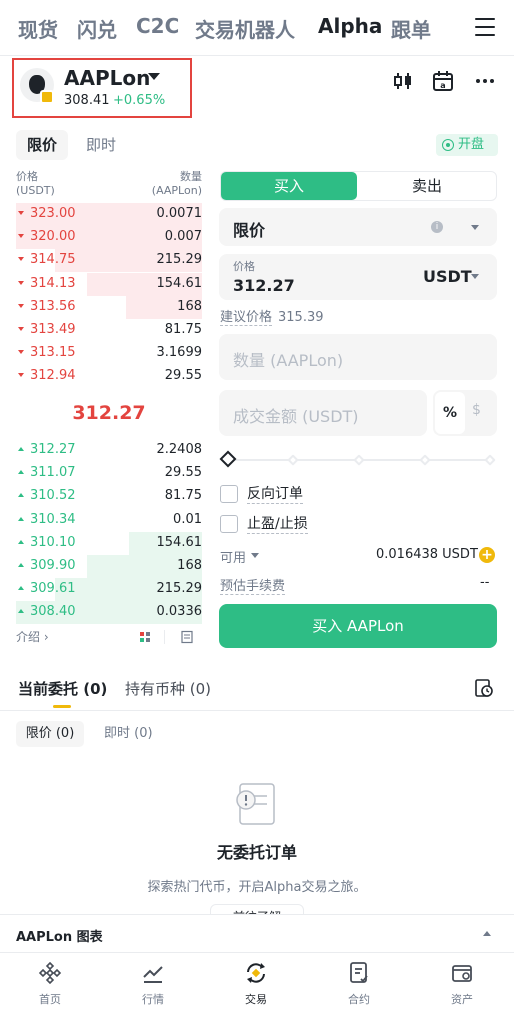  What do you see at coordinates (447, 276) in the screenshot?
I see `price-unit-select: USDT` at bounding box center [447, 276].